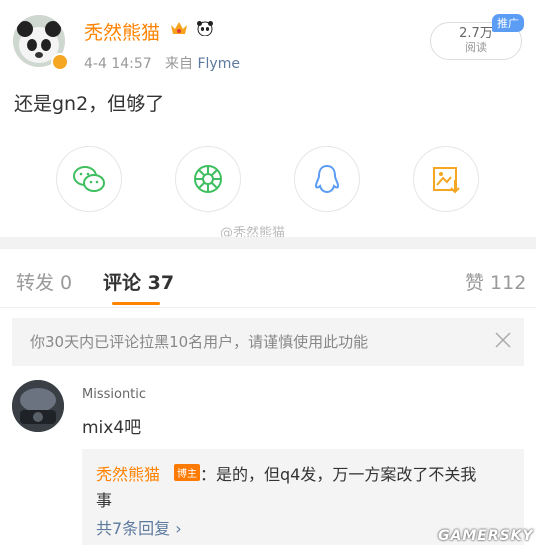 The image size is (536, 549). What do you see at coordinates (38, 406) in the screenshot?
I see `commenter-avatar` at bounding box center [38, 406].